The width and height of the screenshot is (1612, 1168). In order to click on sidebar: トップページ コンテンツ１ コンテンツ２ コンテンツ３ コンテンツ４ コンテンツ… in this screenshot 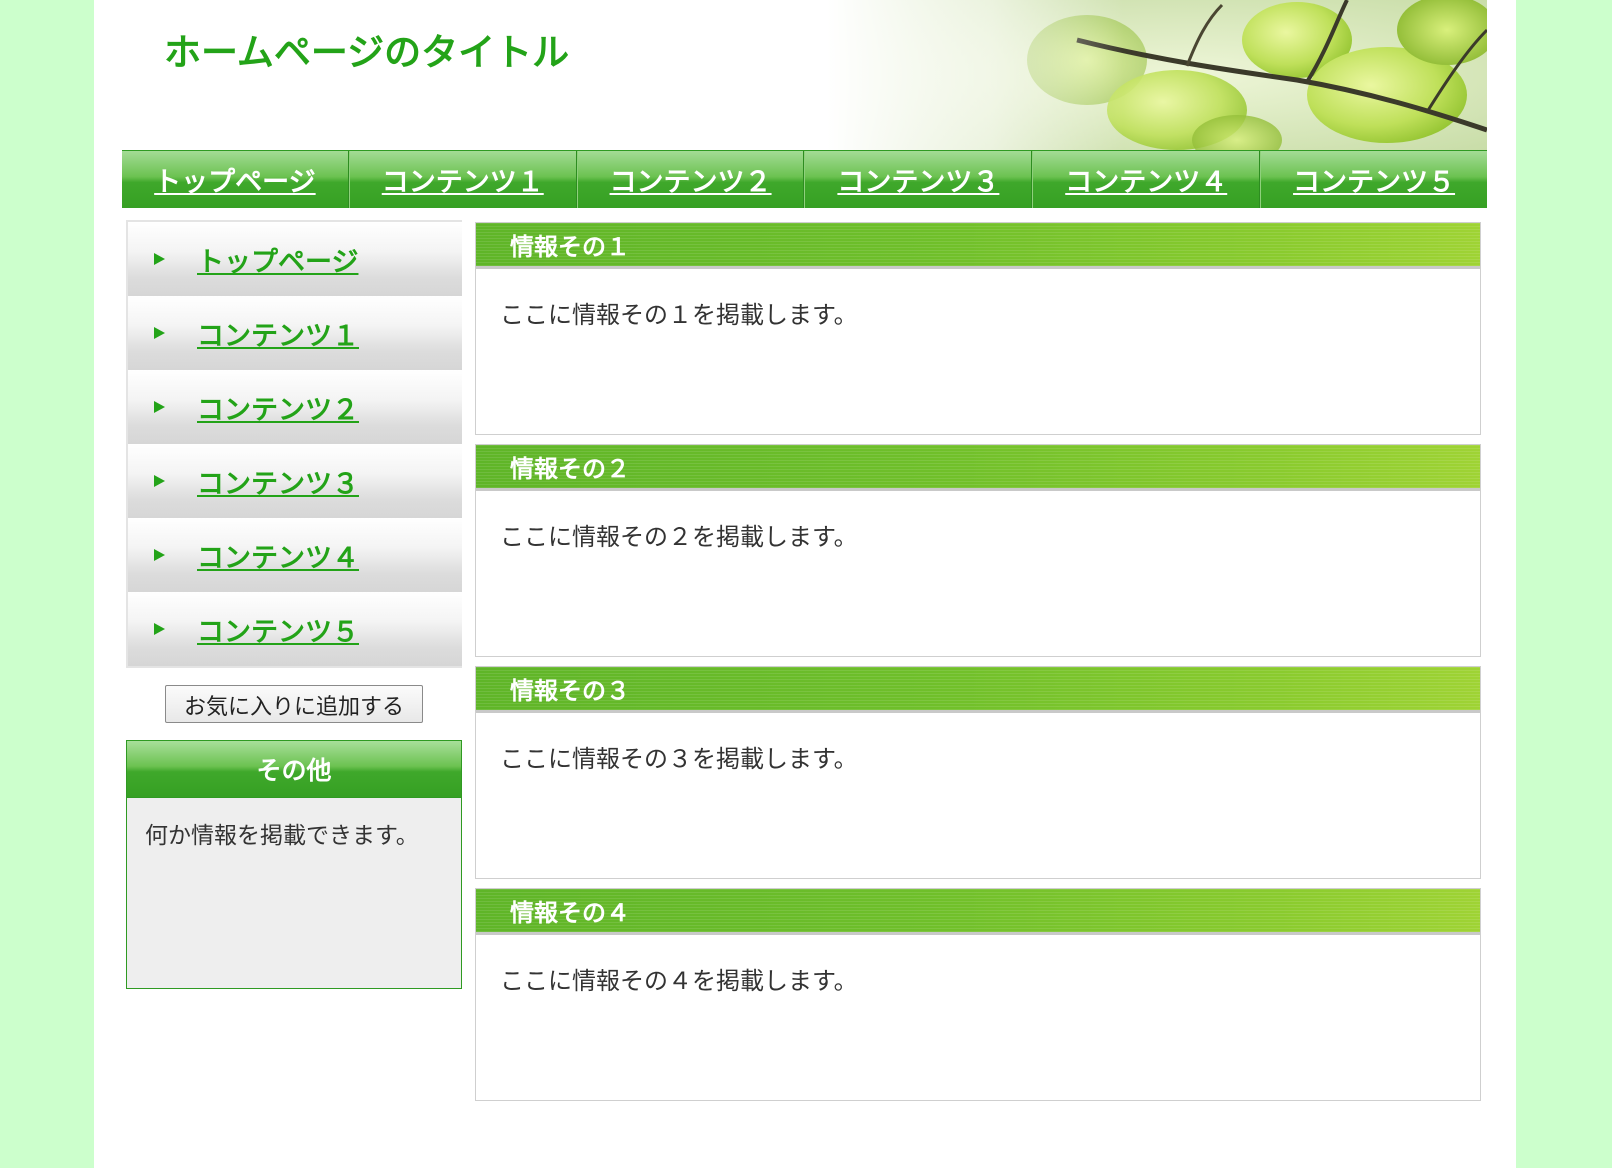, I will do `click(294, 604)`.